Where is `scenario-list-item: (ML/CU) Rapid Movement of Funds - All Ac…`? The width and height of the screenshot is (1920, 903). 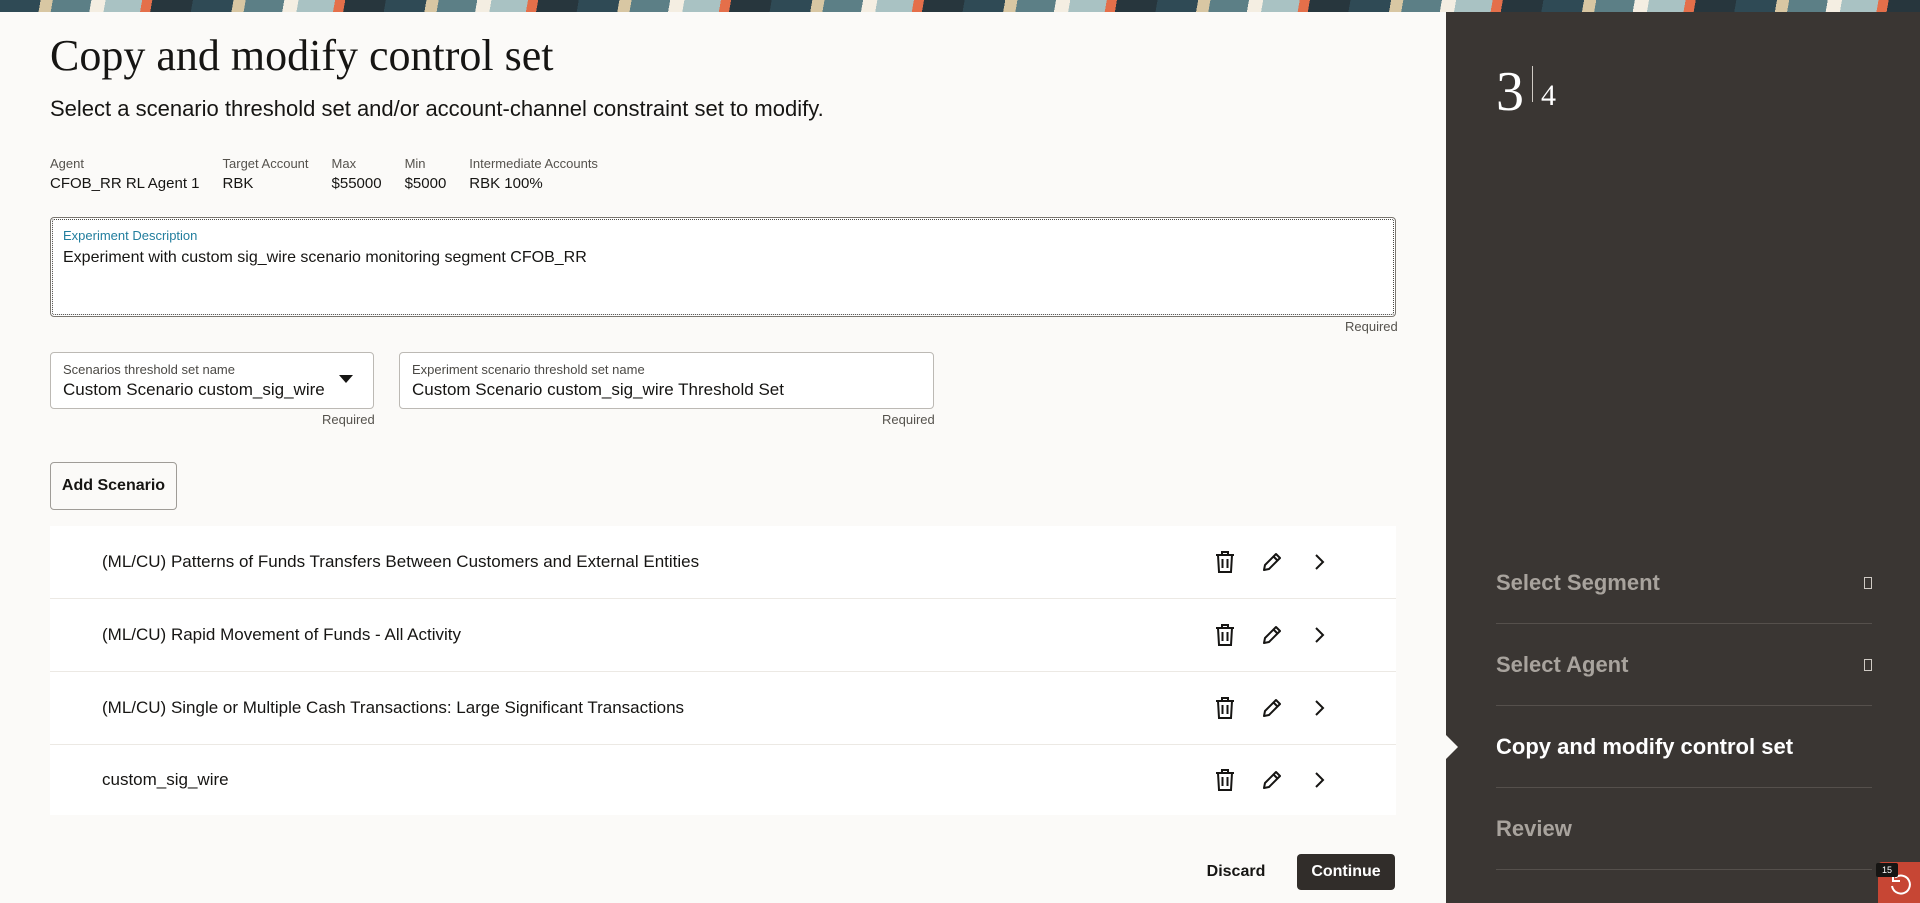
scenario-list-item: (ML/CU) Rapid Movement of Funds - All Ac… is located at coordinates (723, 635).